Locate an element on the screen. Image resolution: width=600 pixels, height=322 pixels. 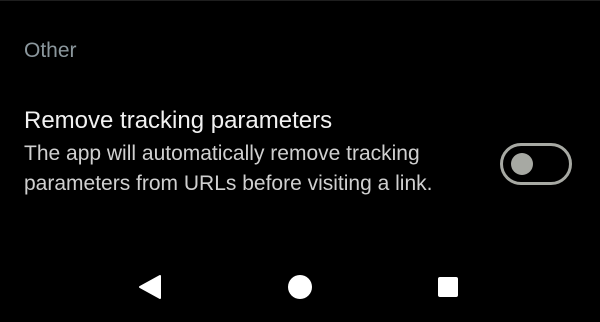
top-divider is located at coordinates (300, 0).